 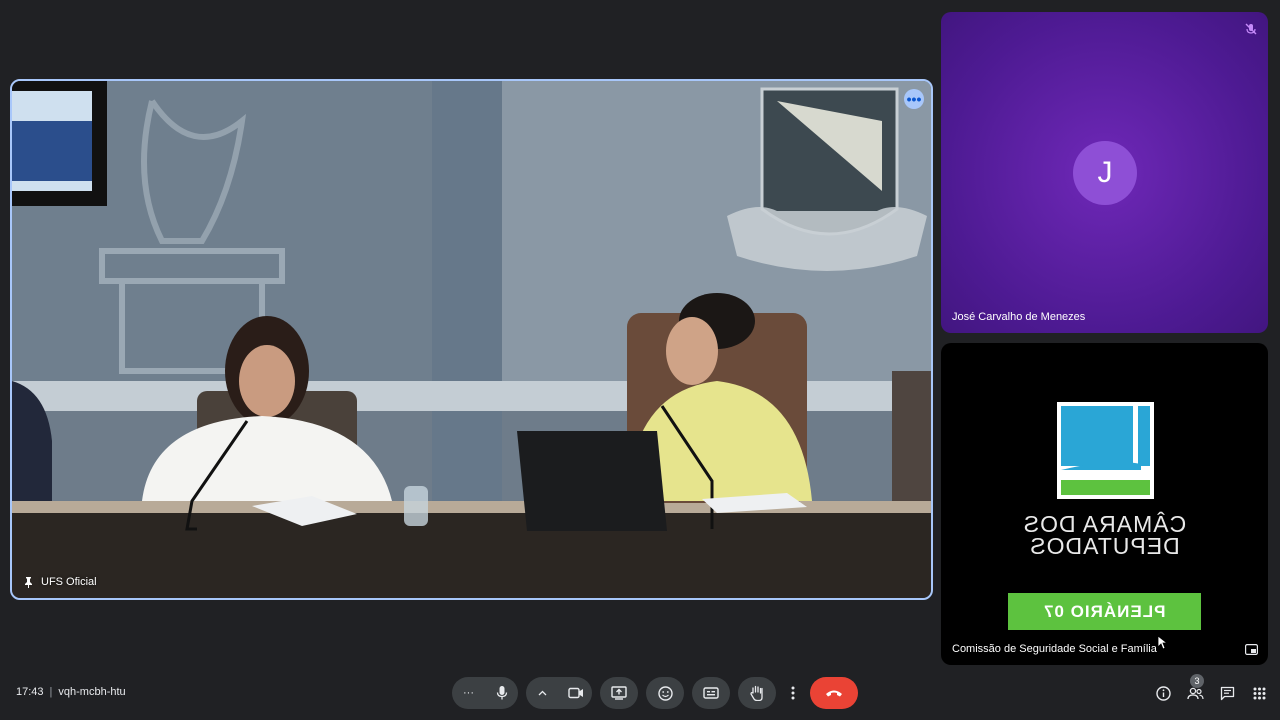 I want to click on participant-name: Comissão de Seguridade Social e Família, so click(x=1054, y=649).